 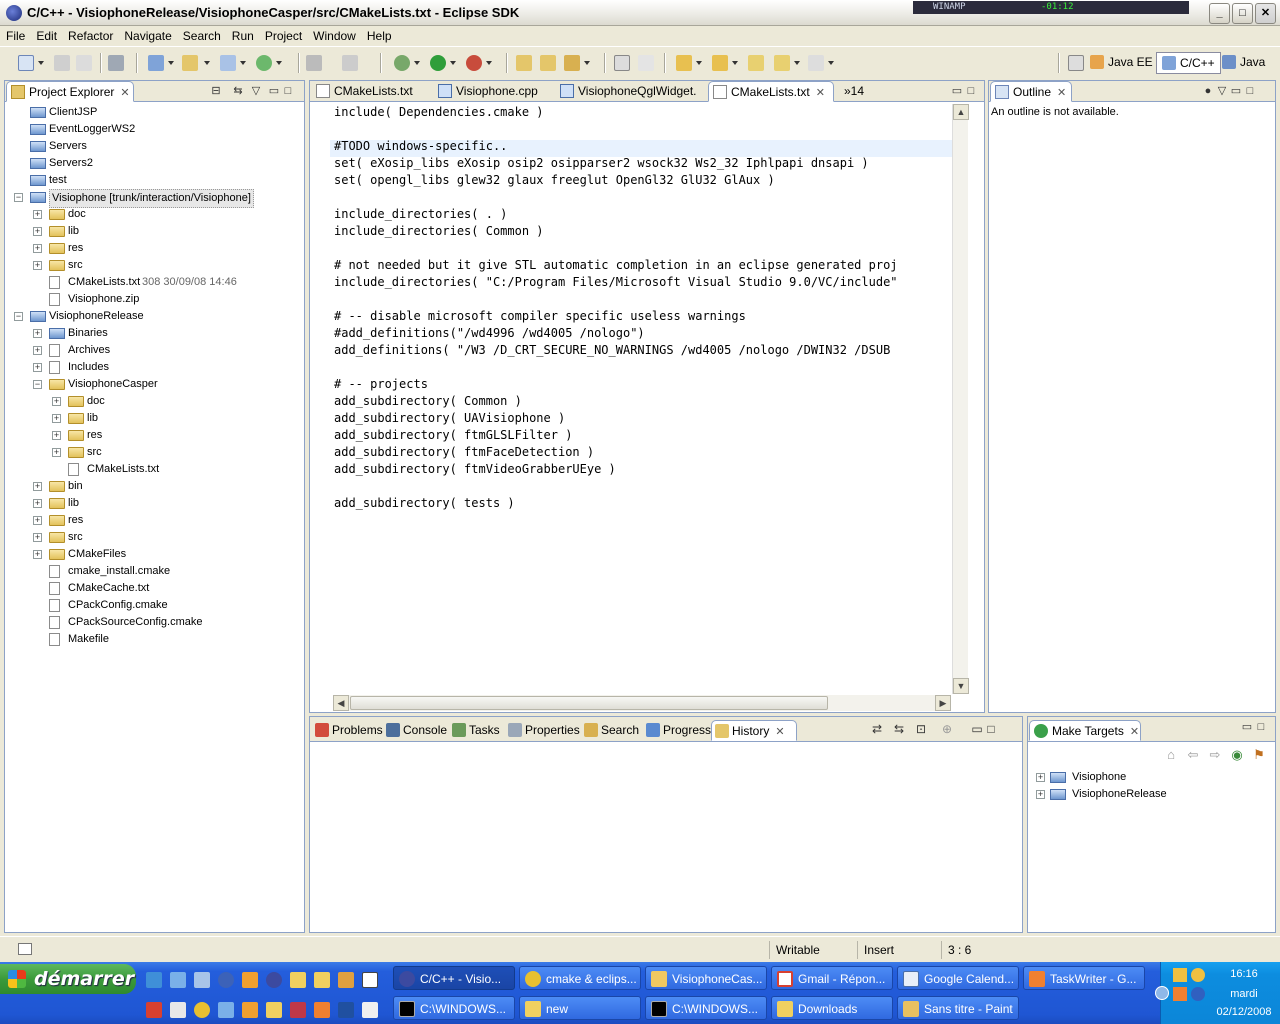 What do you see at coordinates (642, 703) in the screenshot?
I see `editor-horizontal-scrollbar: ◀ ▶` at bounding box center [642, 703].